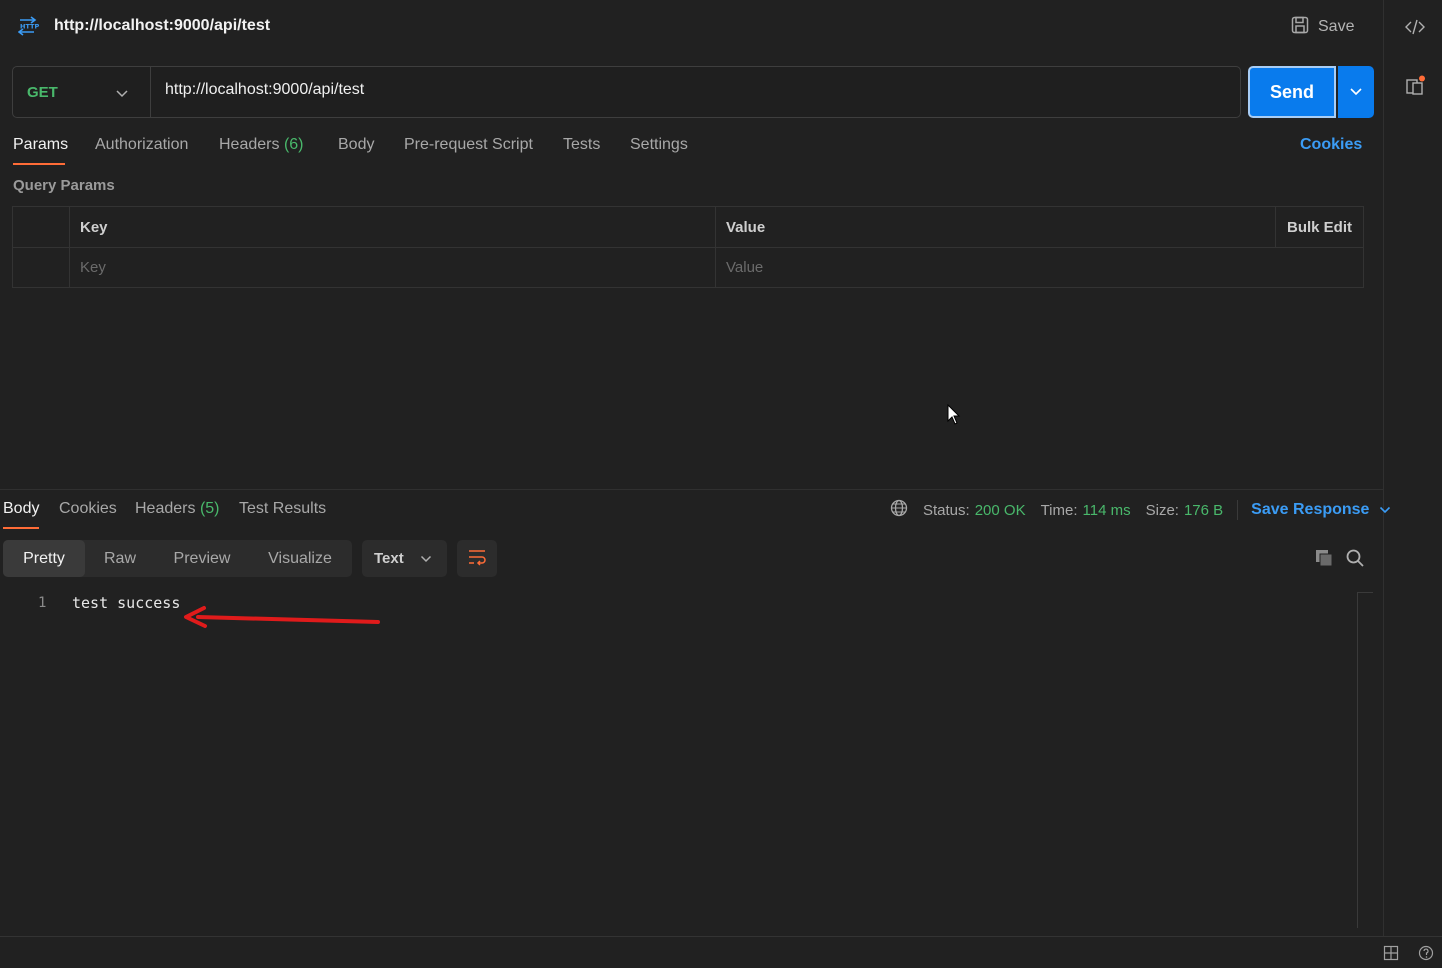 The image size is (1442, 968). Describe the element at coordinates (392, 267) in the screenshot. I see `key-input: Key` at that location.